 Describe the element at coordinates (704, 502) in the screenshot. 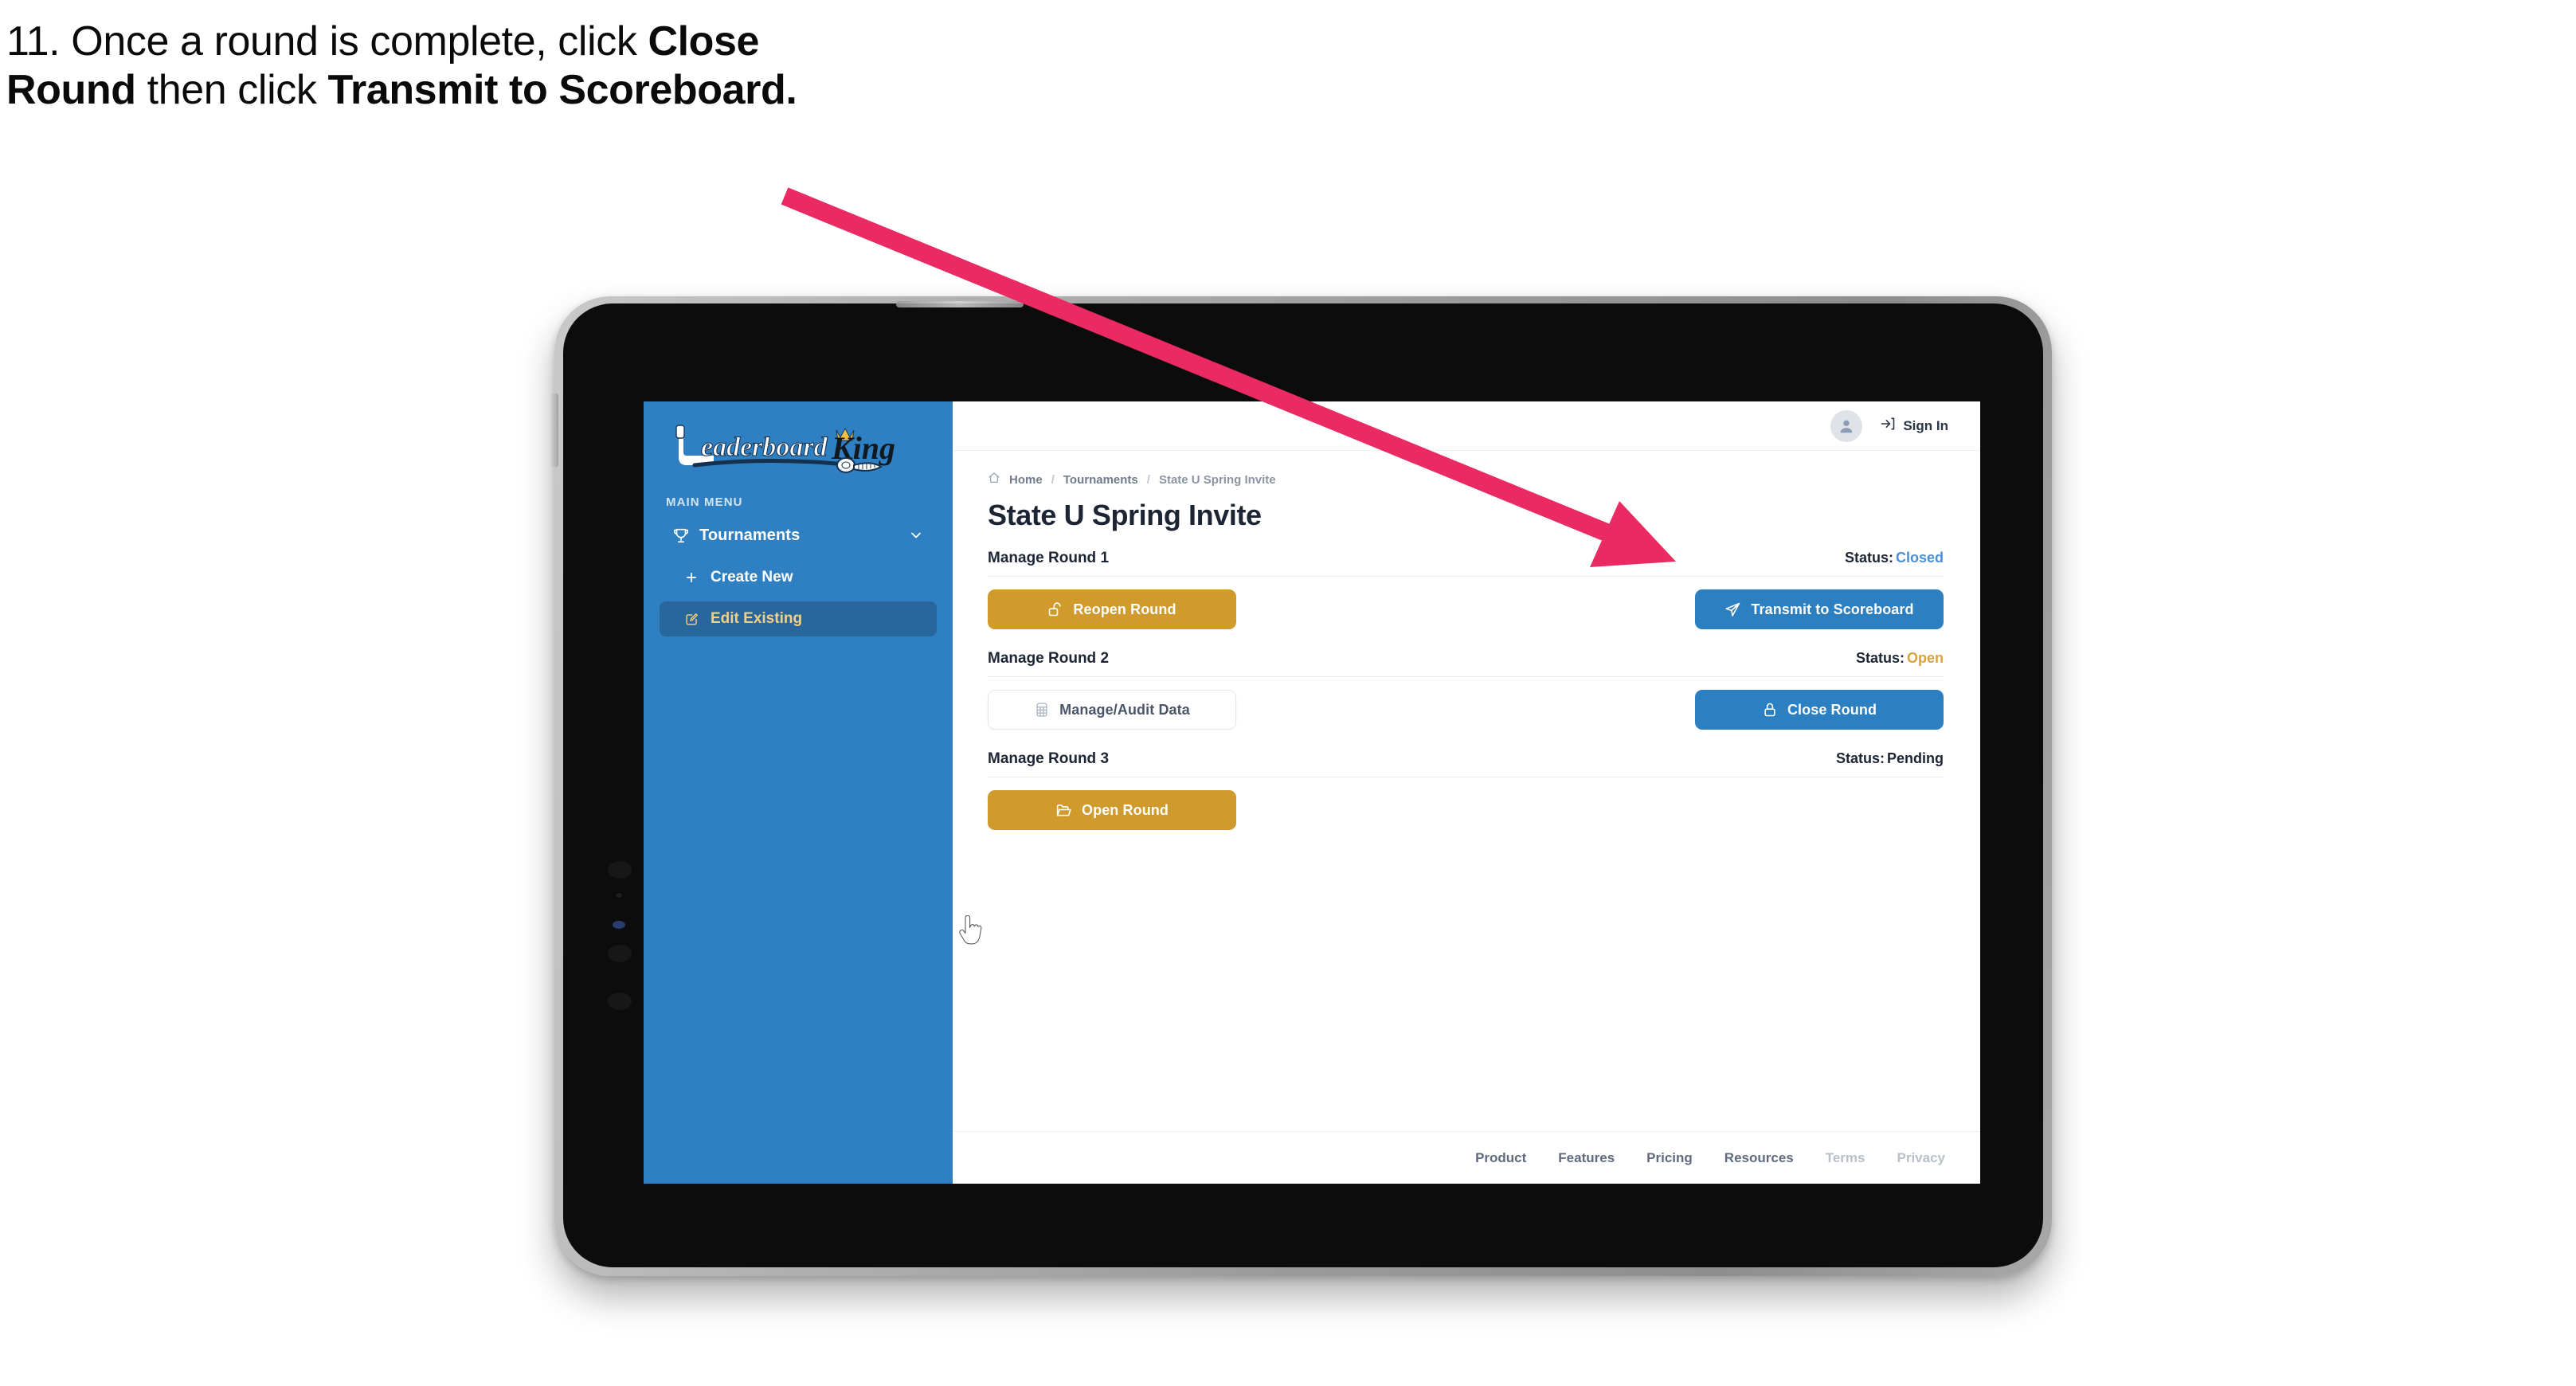

I see `sidebar-section-label: MAIN MENU` at that location.